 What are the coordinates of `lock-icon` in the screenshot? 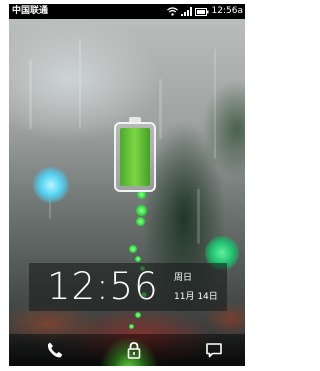 It's located at (134, 350).